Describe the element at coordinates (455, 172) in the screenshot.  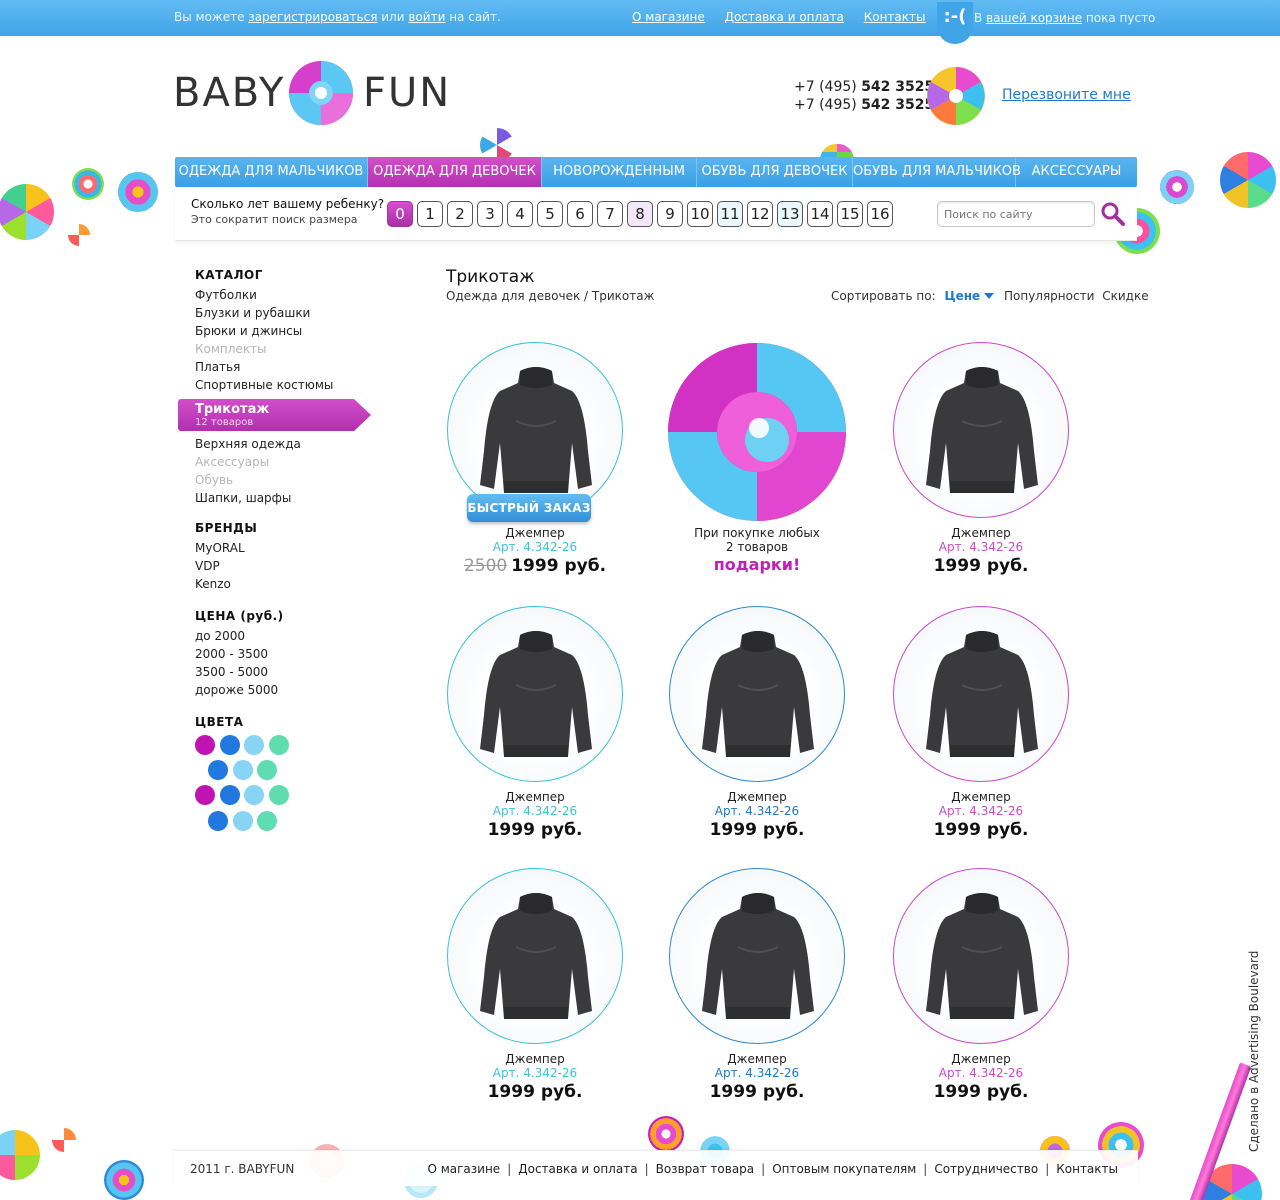
I see `menu-girls-clothes: ОДЕЖДА ДЛЯ ДЕВОЧЕК` at that location.